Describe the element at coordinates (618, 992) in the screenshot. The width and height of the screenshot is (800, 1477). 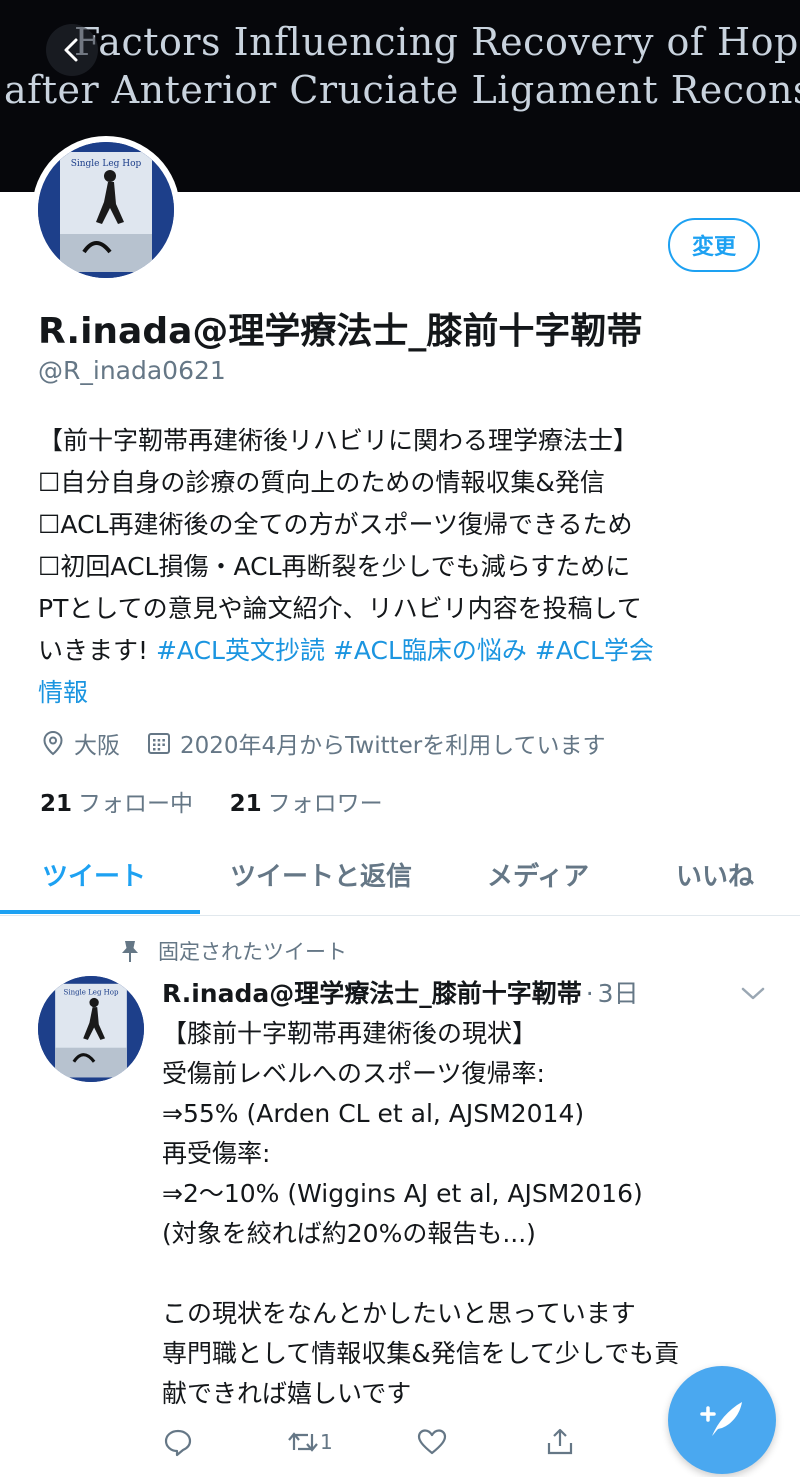
I see `tweet-timestamp: 3日` at that location.